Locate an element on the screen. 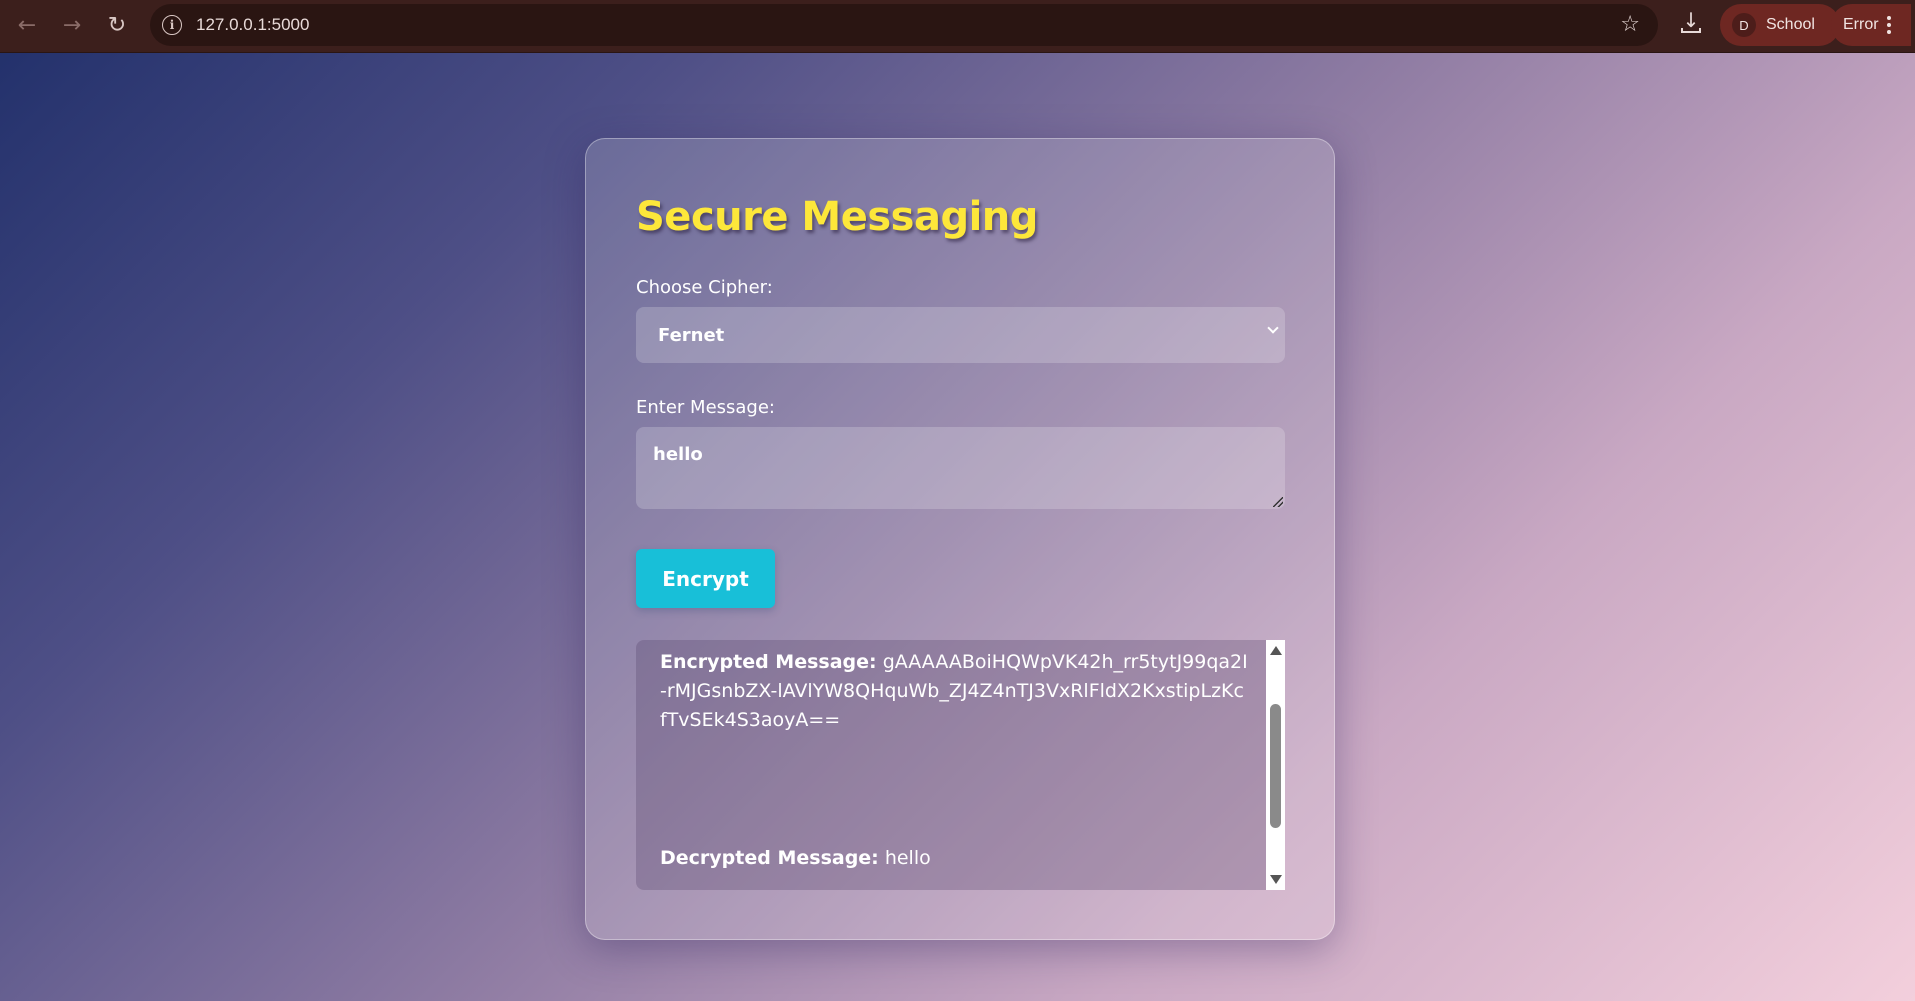  url-text: 127.0.0.1:5000 is located at coordinates (252, 25).